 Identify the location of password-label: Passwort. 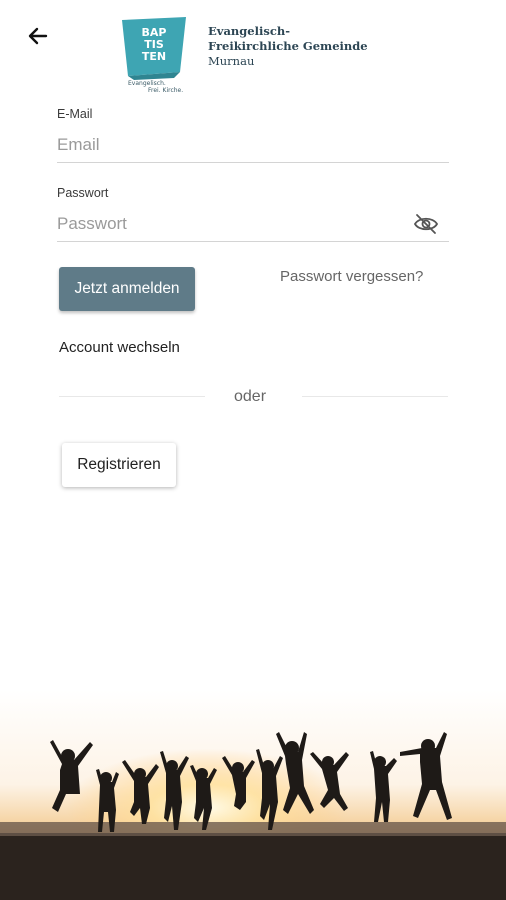
(83, 193).